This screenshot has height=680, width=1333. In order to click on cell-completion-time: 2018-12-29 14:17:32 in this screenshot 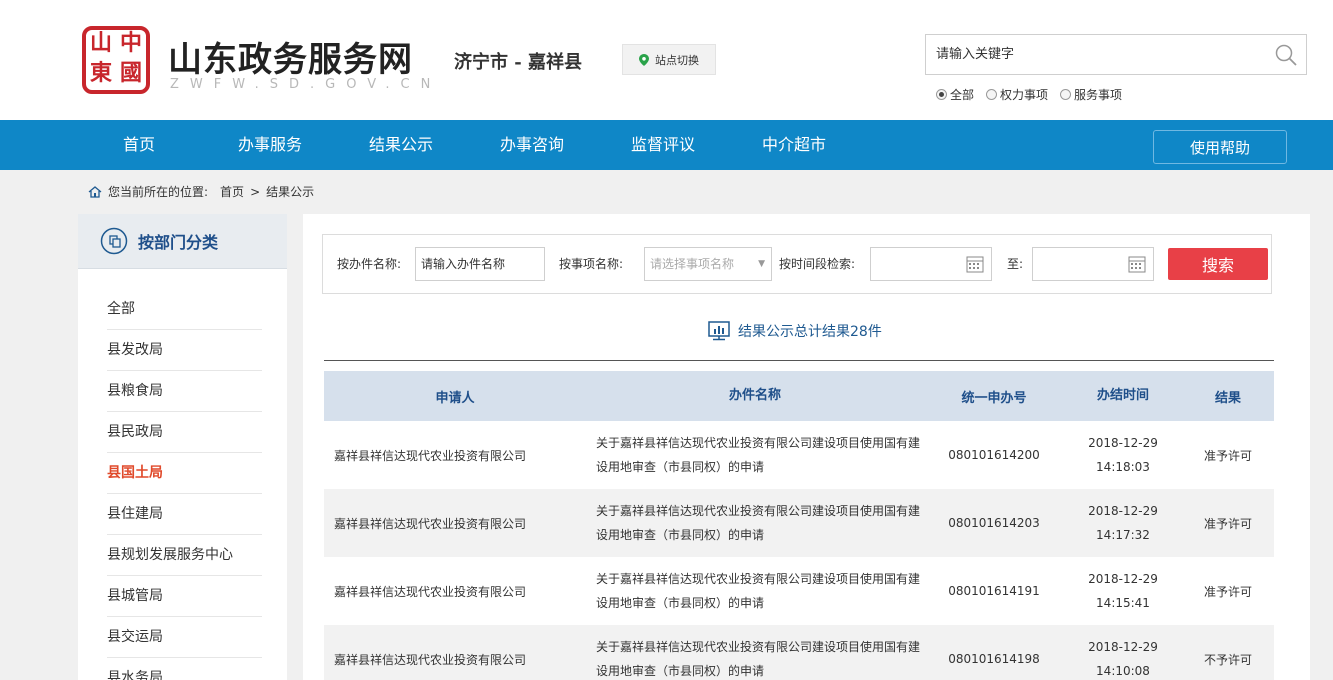, I will do `click(1123, 523)`.